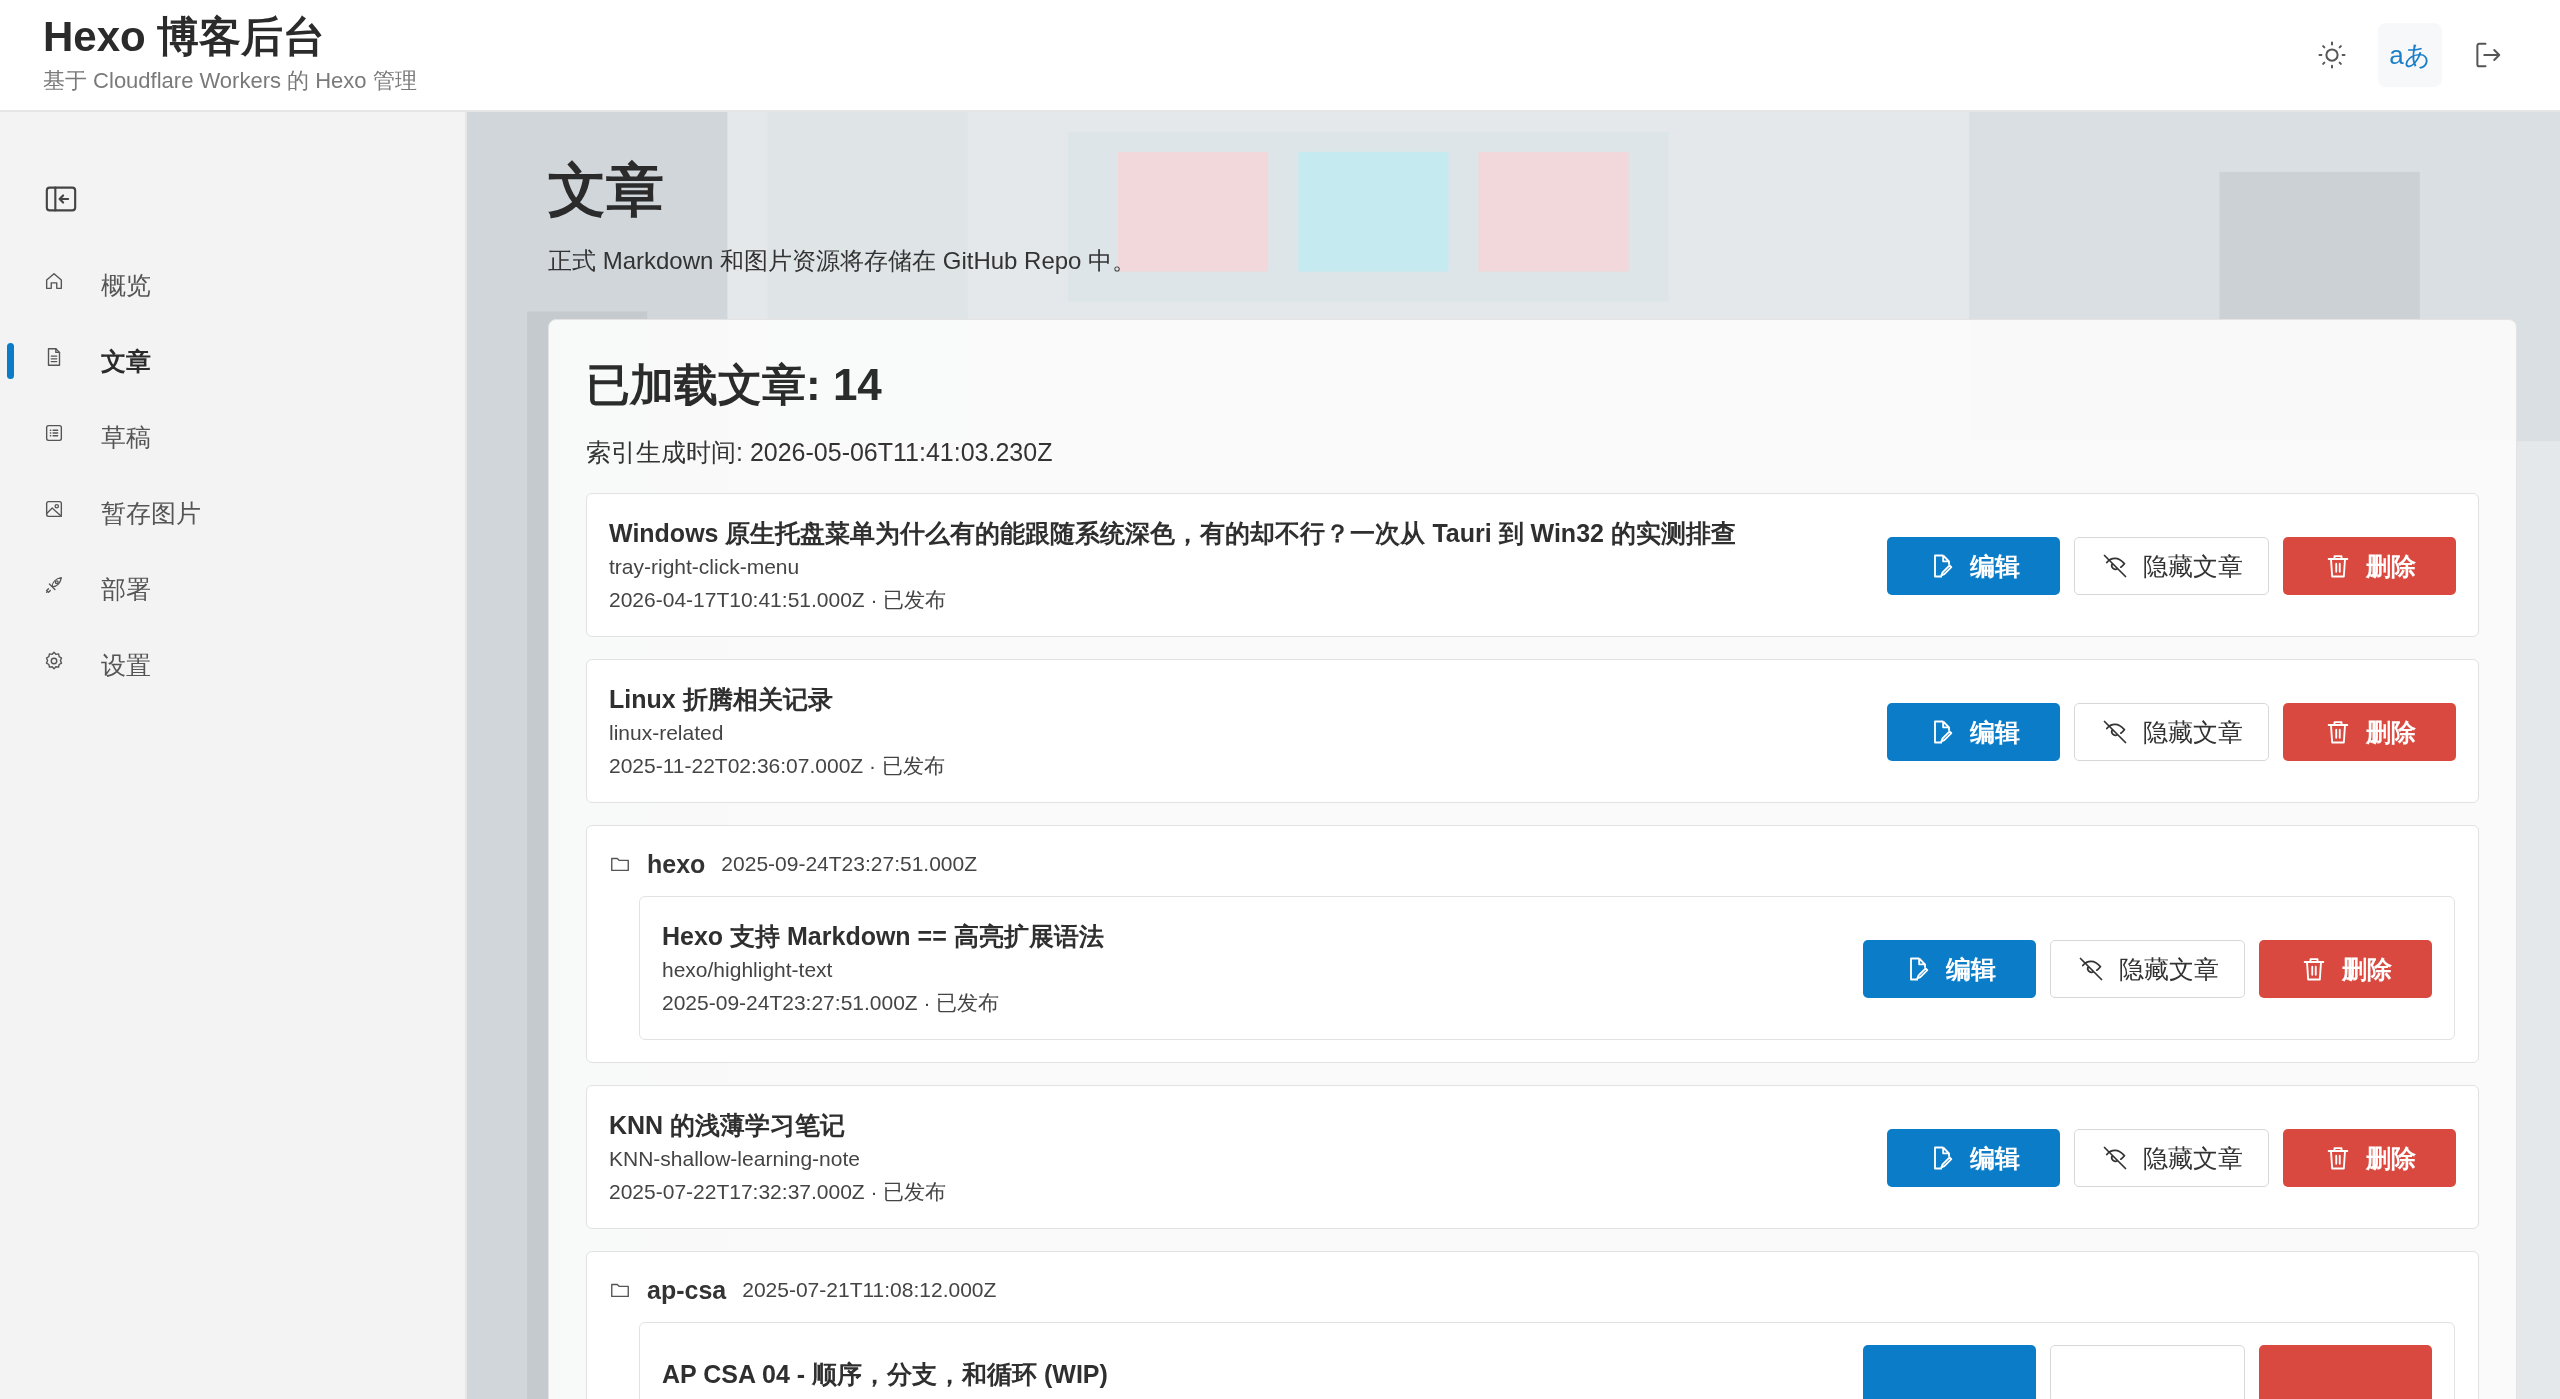 The height and width of the screenshot is (1399, 2560). What do you see at coordinates (2332, 55) in the screenshot?
I see `sun-icon` at bounding box center [2332, 55].